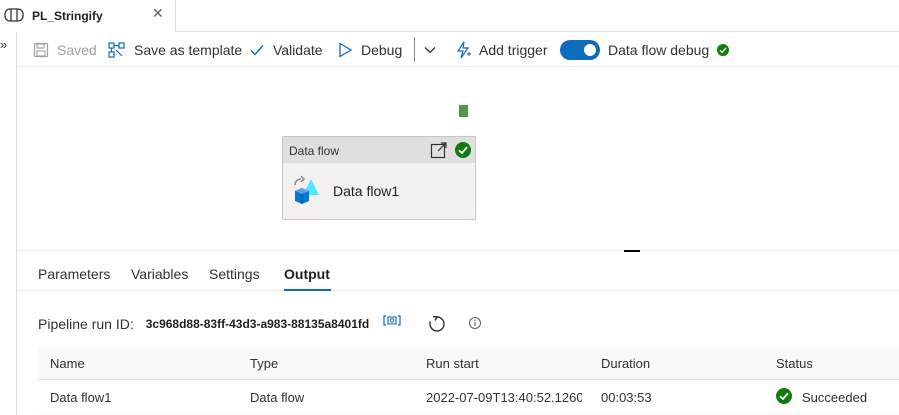 The image size is (899, 415). What do you see at coordinates (382, 49) in the screenshot?
I see `debug-label: Debug` at bounding box center [382, 49].